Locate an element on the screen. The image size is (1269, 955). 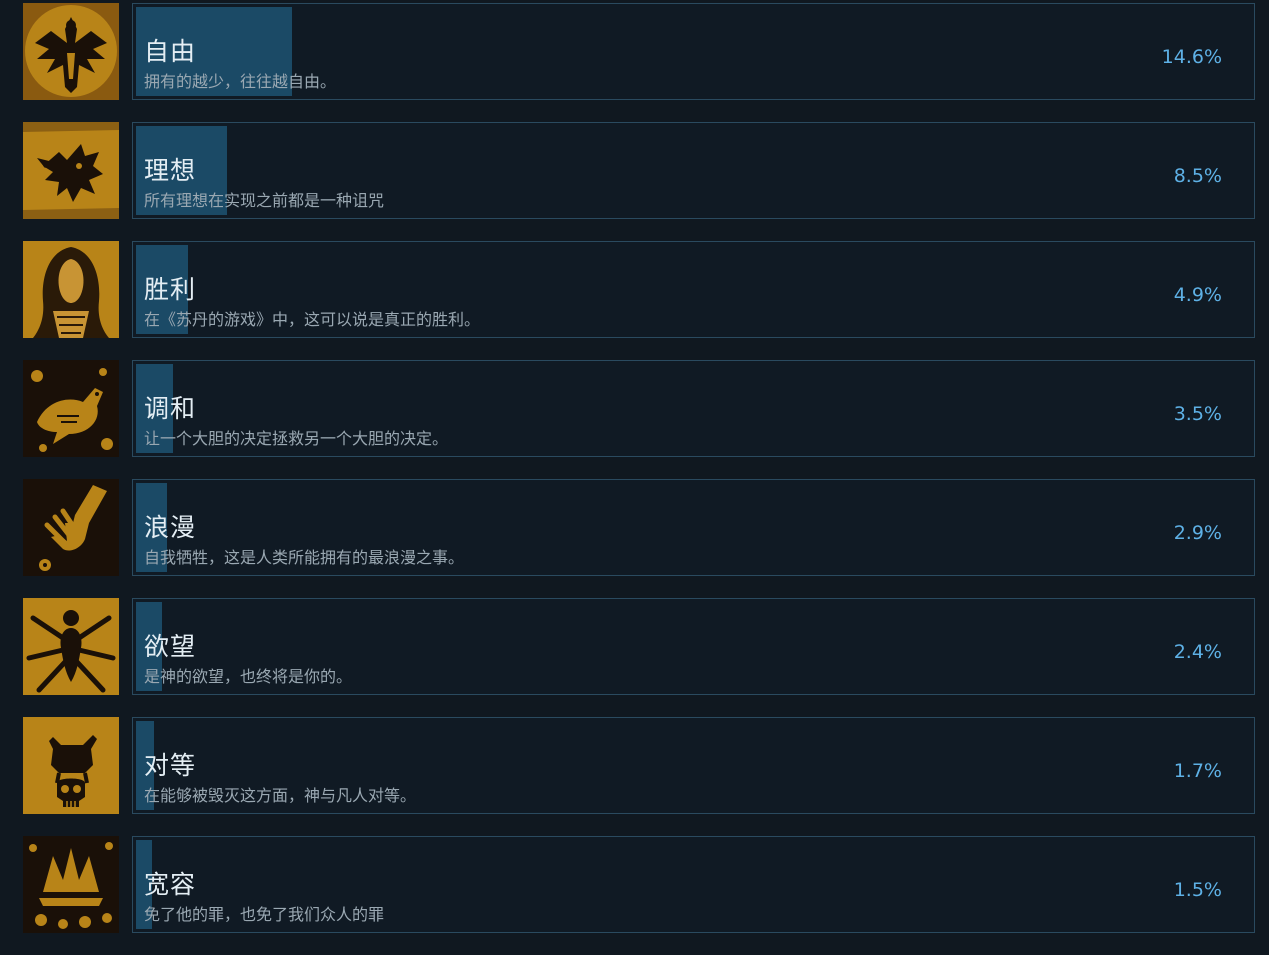
unlock-percentage: 4.9% is located at coordinates (1197, 295).